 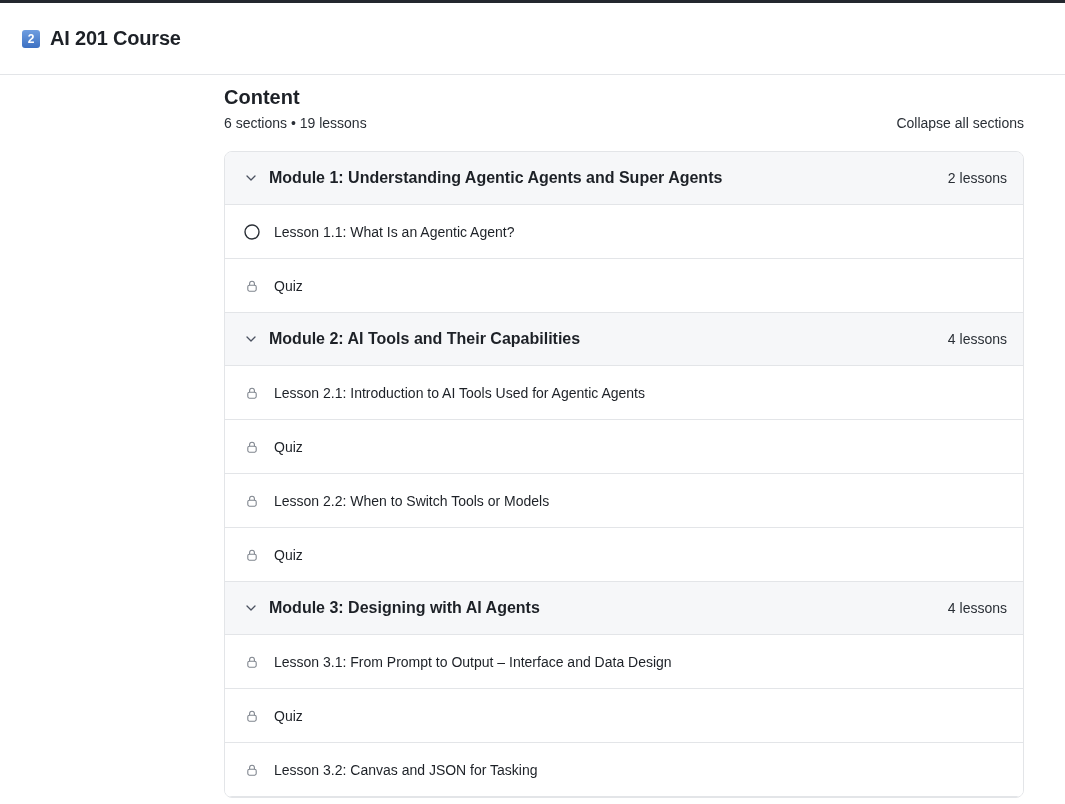 What do you see at coordinates (295, 123) in the screenshot?
I see `content-summary: 6 sections • 19 lessons` at bounding box center [295, 123].